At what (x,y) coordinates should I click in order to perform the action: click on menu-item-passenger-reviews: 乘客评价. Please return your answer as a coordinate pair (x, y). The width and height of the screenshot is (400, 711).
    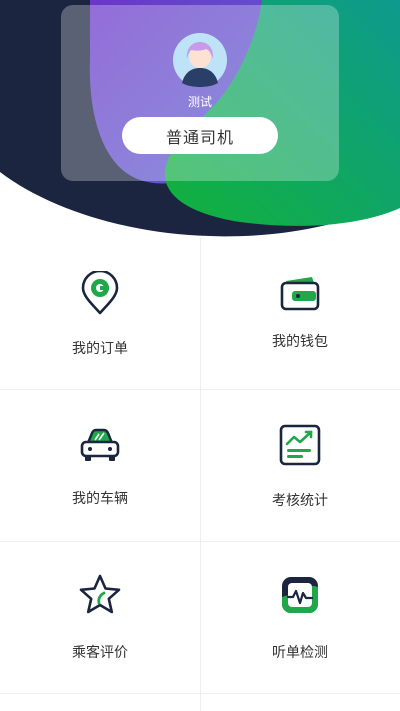
    Looking at the image, I should click on (100, 618).